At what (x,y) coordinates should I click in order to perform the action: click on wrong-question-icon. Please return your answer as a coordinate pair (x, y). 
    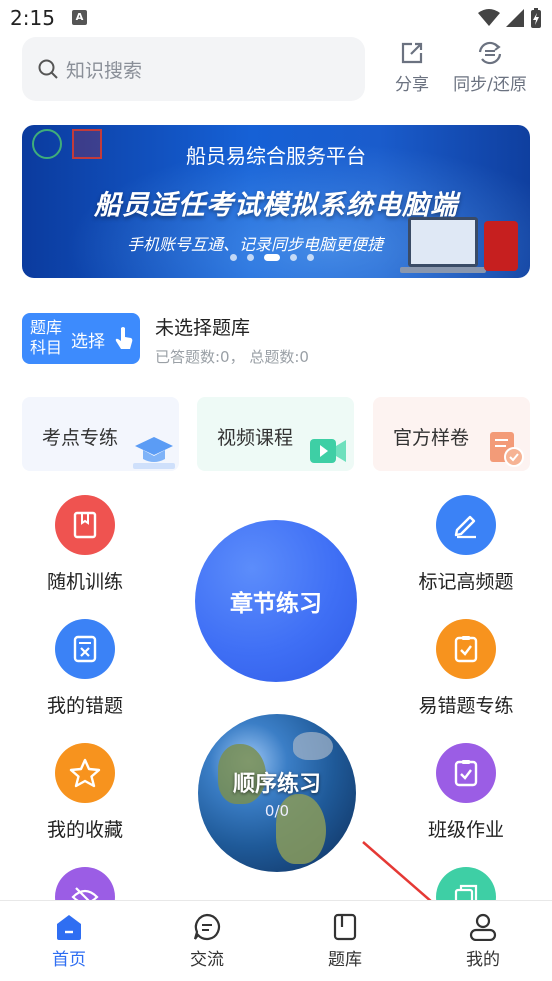
    Looking at the image, I should click on (85, 649).